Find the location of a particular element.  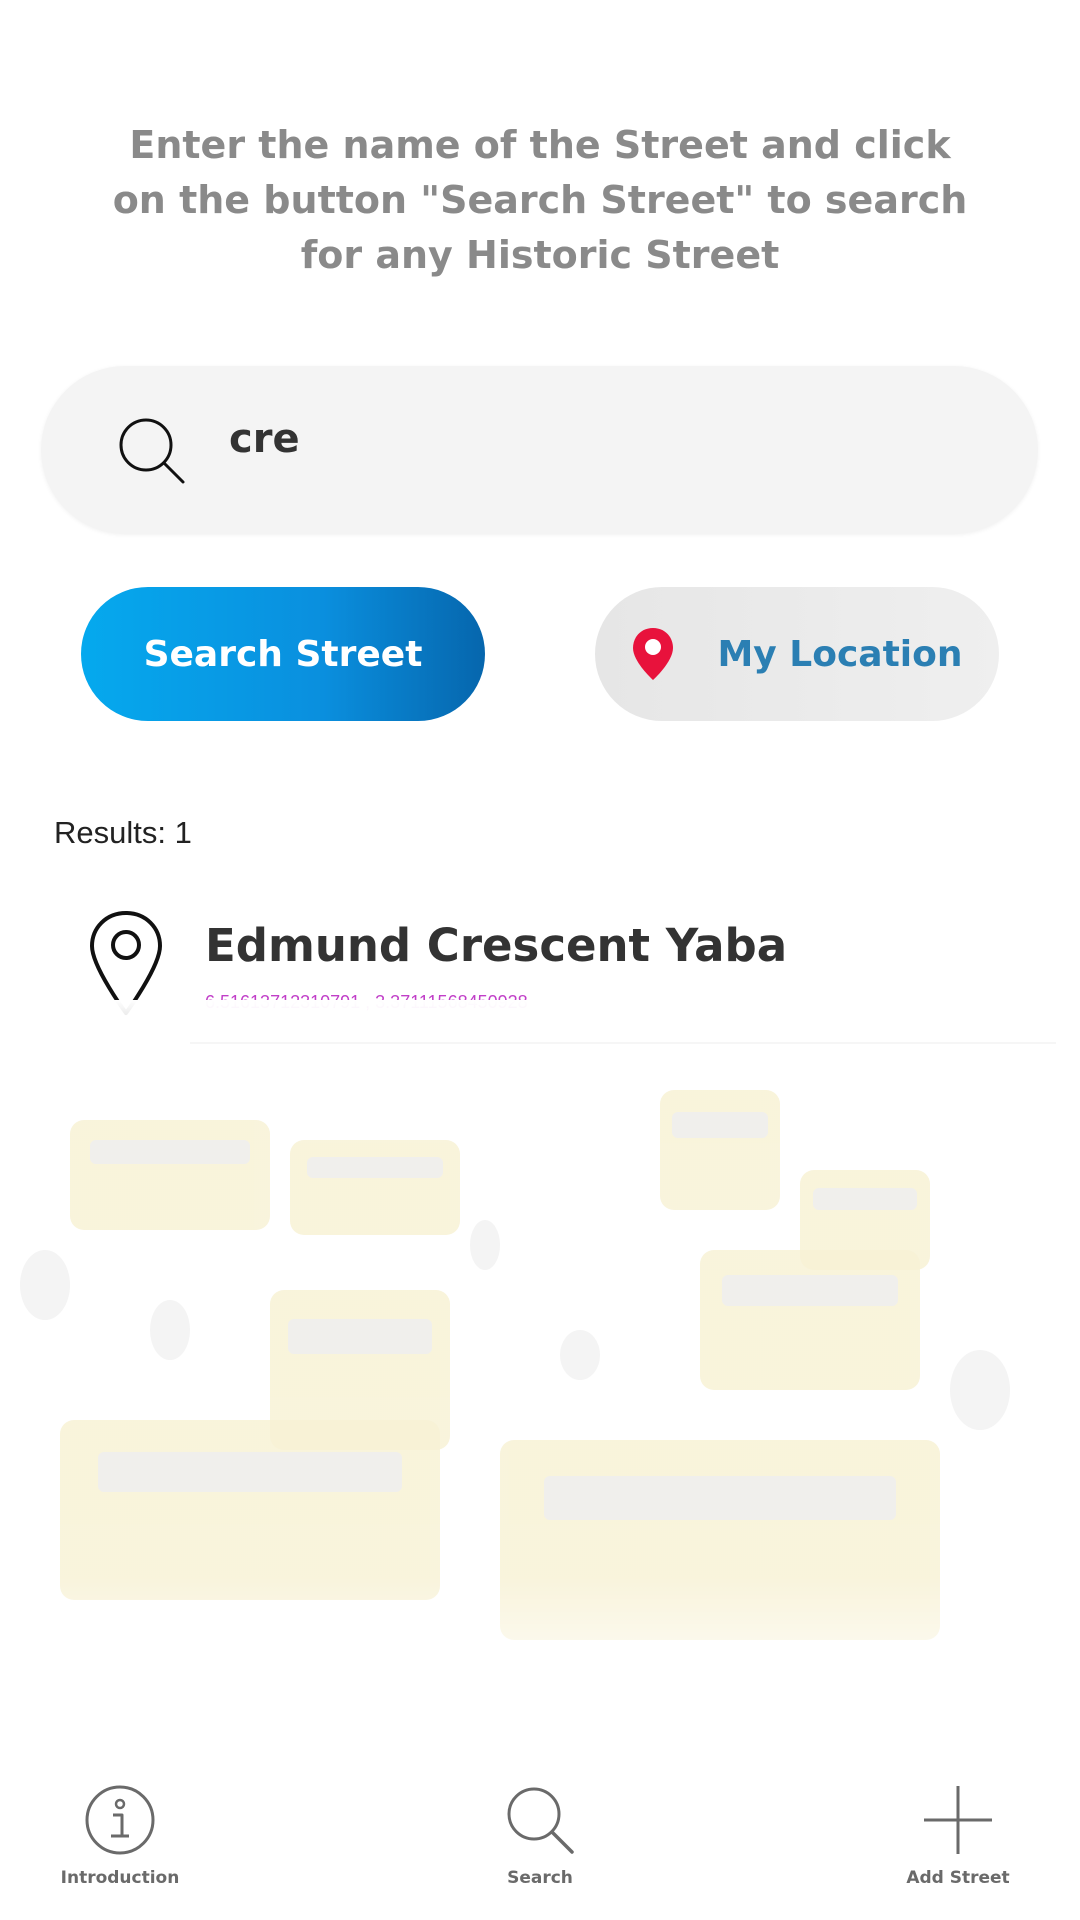

info-icon is located at coordinates (120, 1820).